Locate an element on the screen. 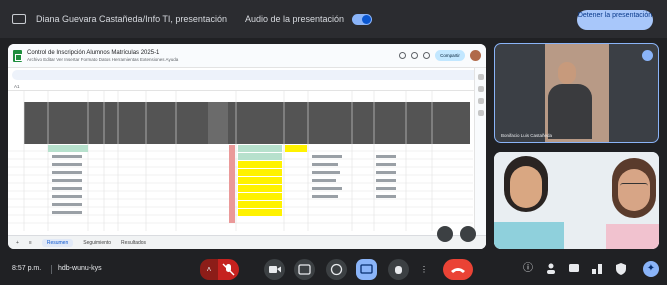 This screenshot has width=667, height=285. raise-hand-icon is located at coordinates (398, 269).